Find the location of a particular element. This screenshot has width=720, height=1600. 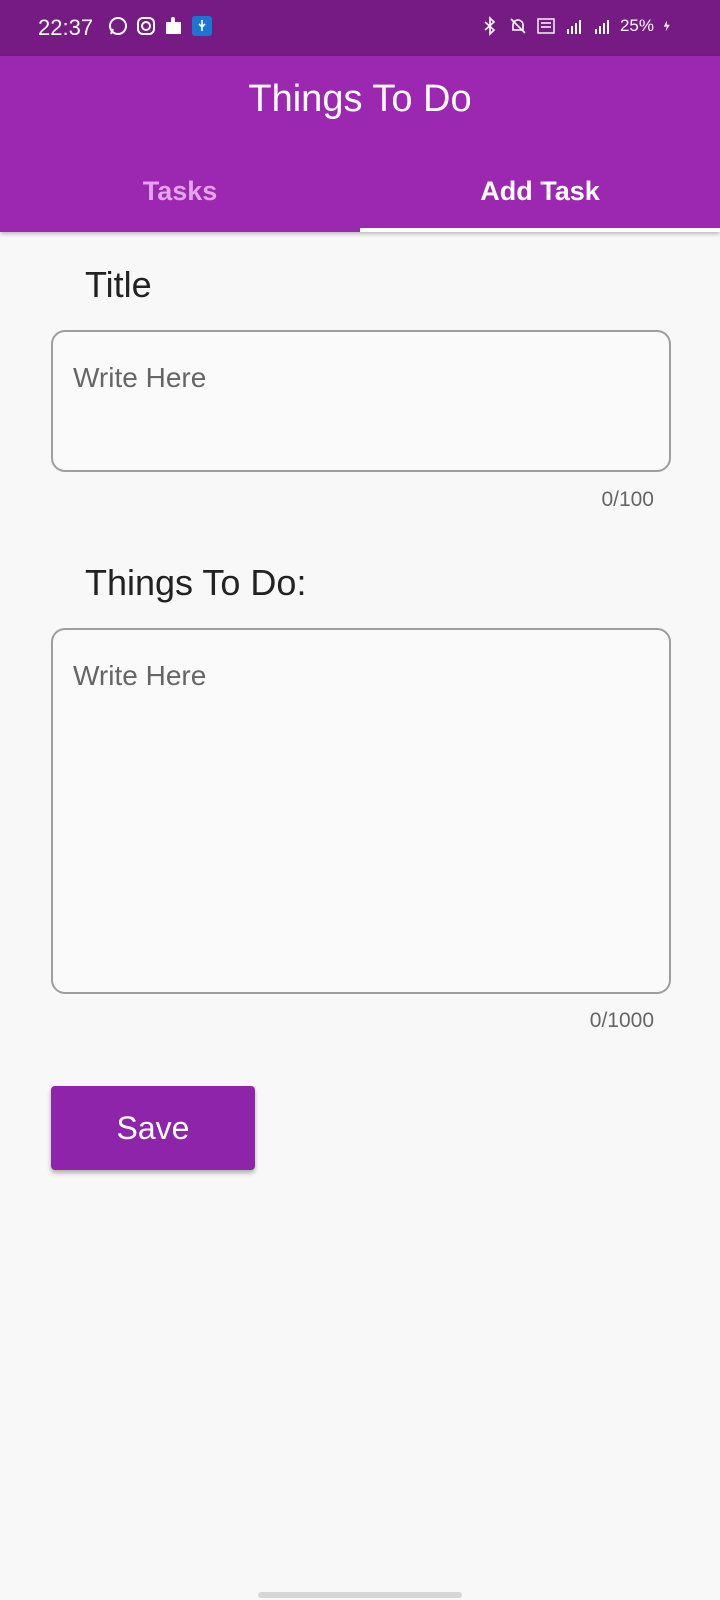

instagram-icon is located at coordinates (146, 26).